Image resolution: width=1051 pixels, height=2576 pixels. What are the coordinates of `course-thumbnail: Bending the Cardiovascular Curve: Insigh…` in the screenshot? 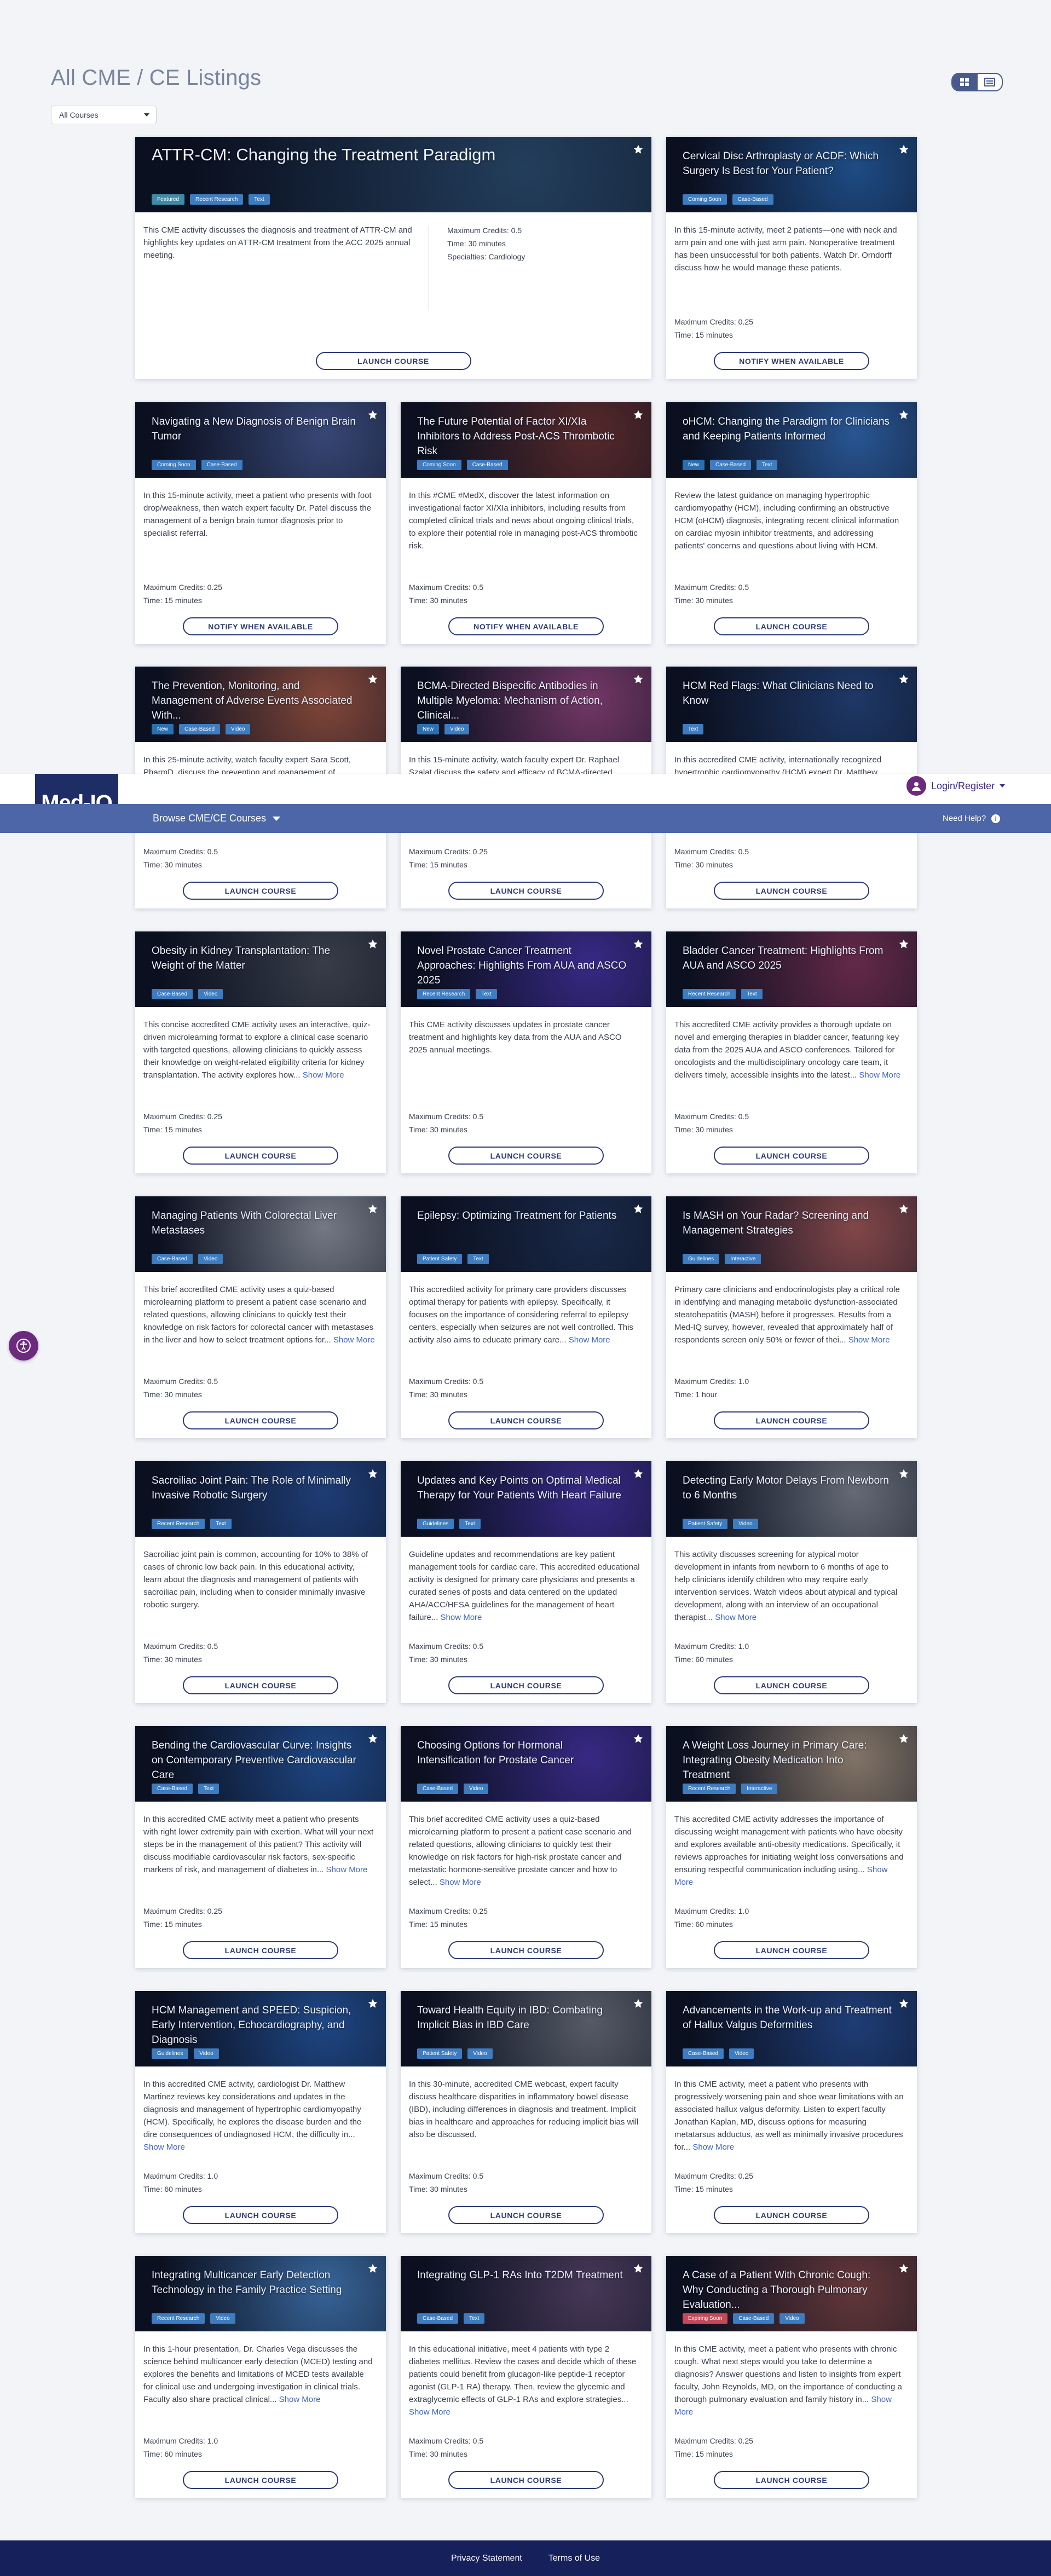 It's located at (260, 1764).